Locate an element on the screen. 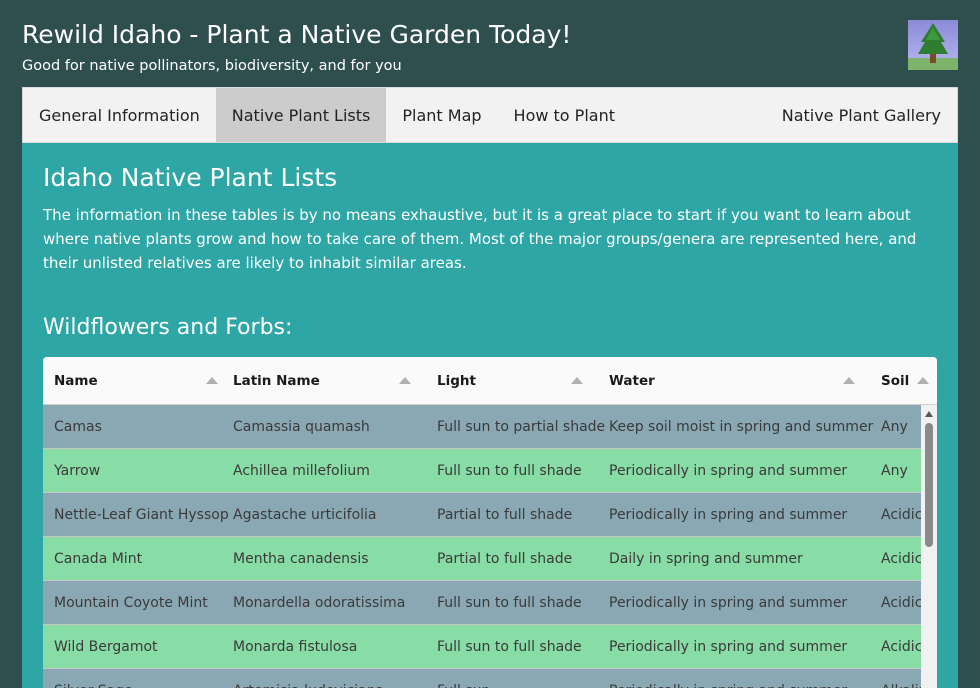 This screenshot has width=980, height=688. table-scrollbar is located at coordinates (929, 546).